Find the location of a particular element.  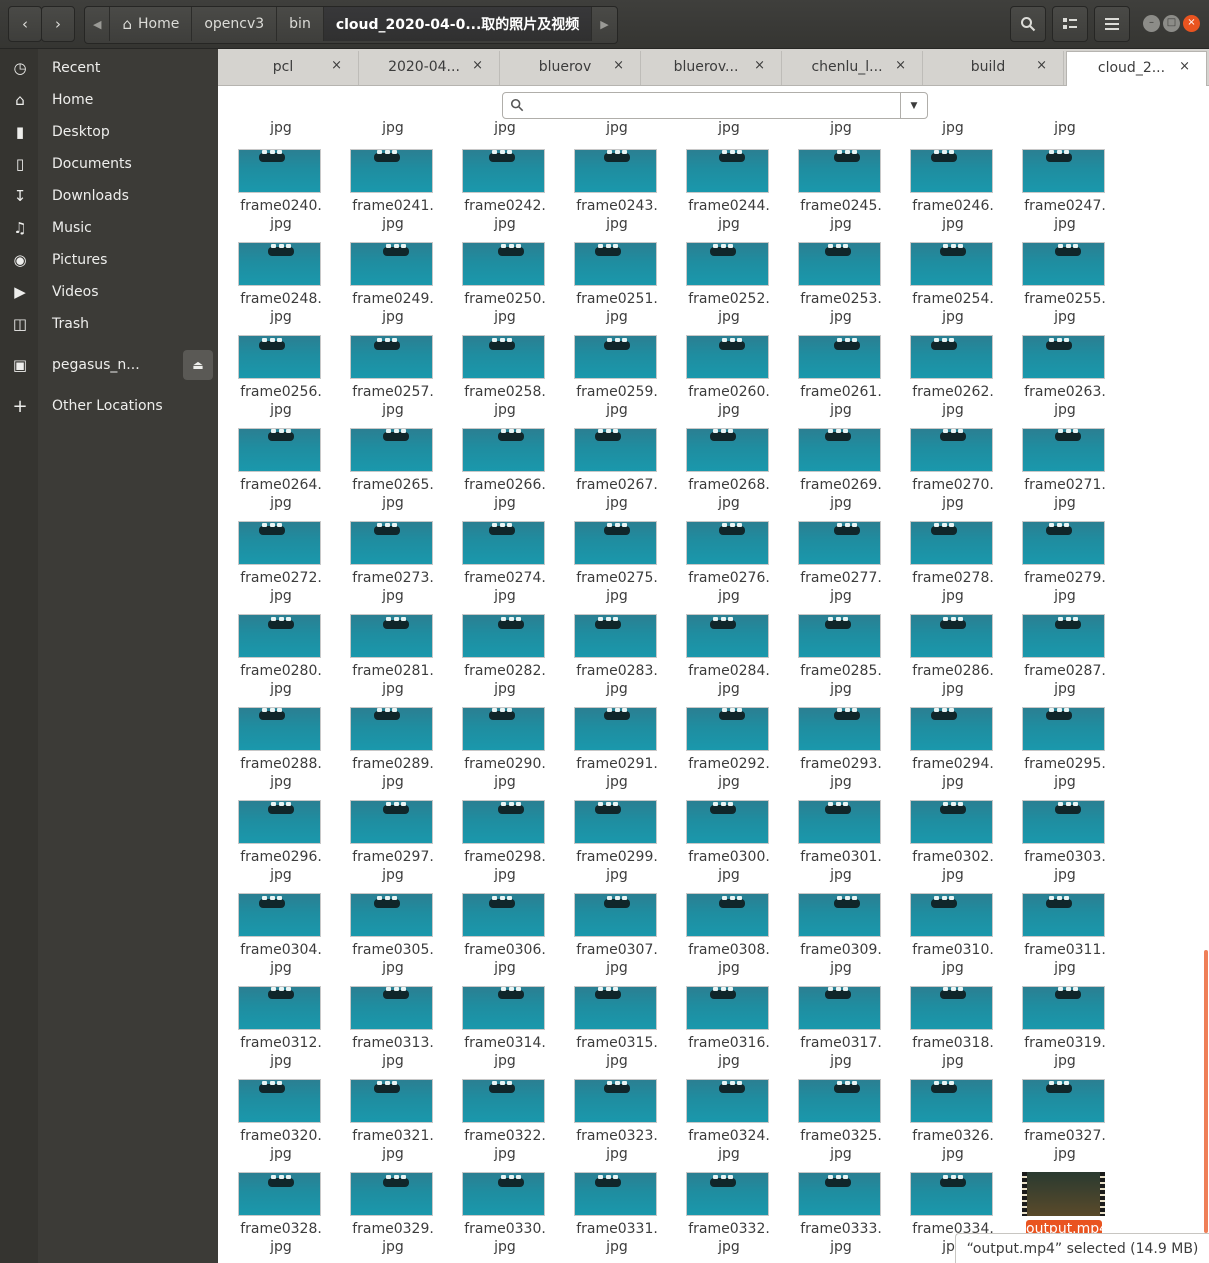

tab-build: build × is located at coordinates (993, 68).